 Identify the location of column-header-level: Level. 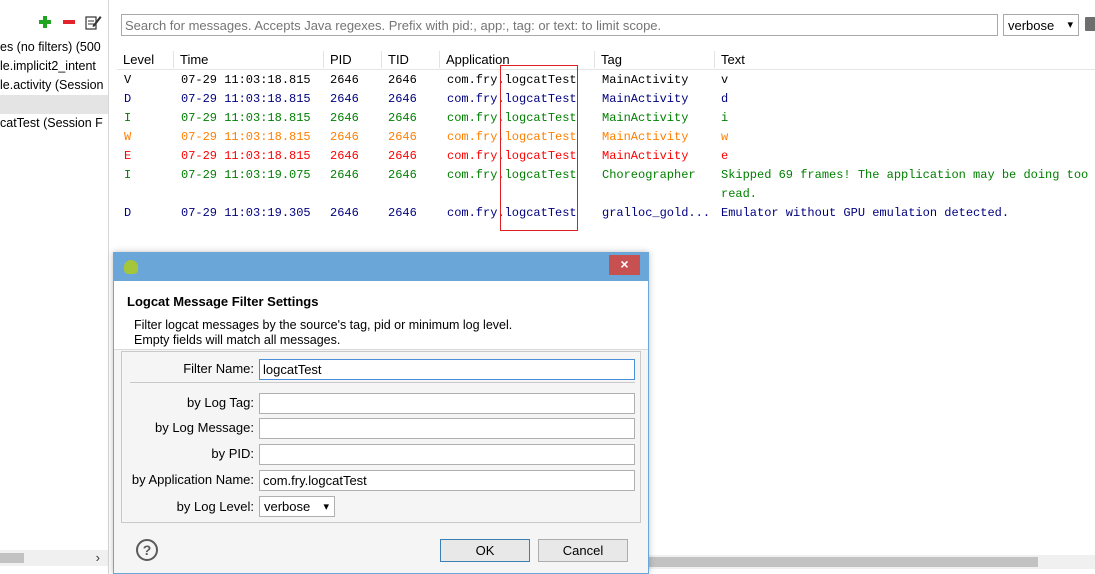
(135, 60).